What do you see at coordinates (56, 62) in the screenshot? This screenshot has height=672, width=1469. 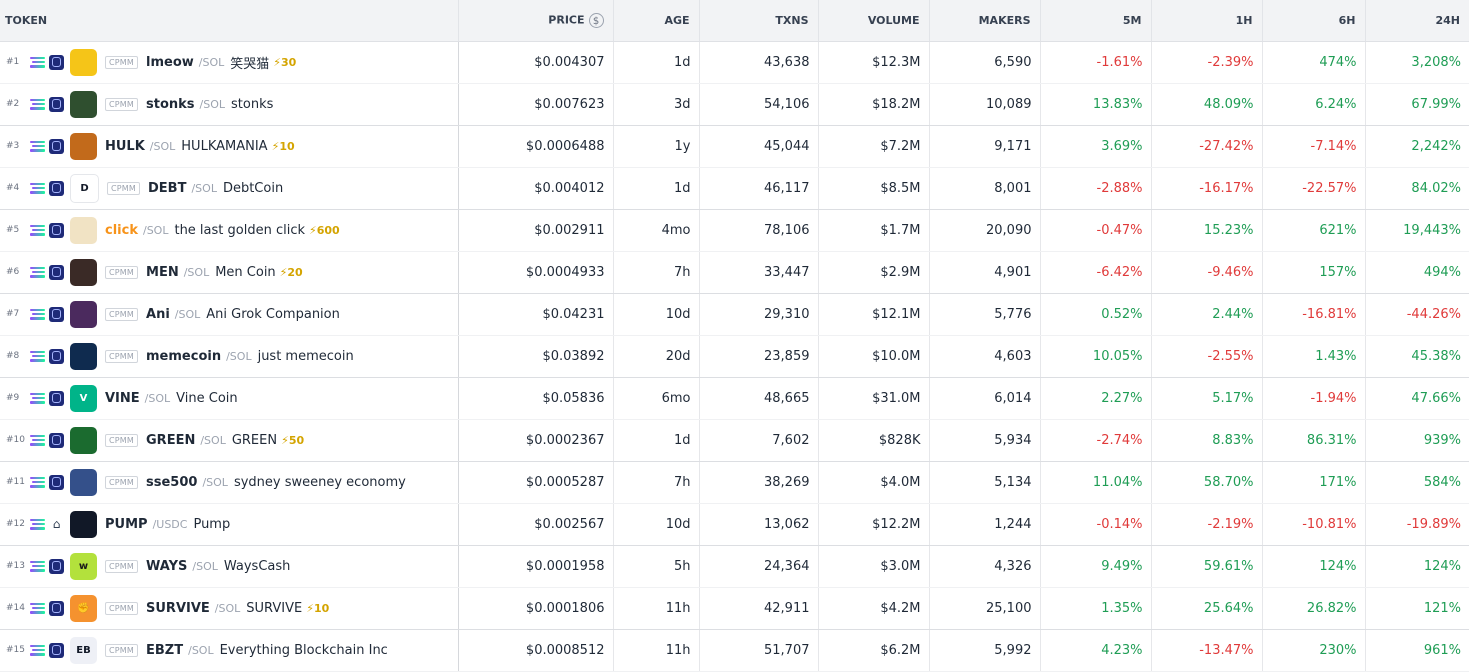 I see `raydium-icon` at bounding box center [56, 62].